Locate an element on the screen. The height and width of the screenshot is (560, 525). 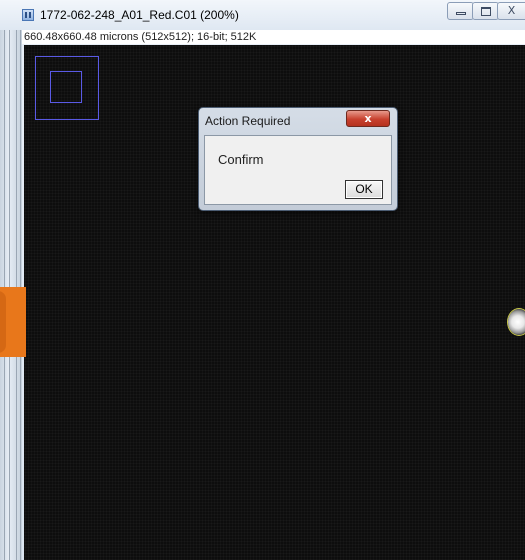
close-icon: X is located at coordinates (511, 10).